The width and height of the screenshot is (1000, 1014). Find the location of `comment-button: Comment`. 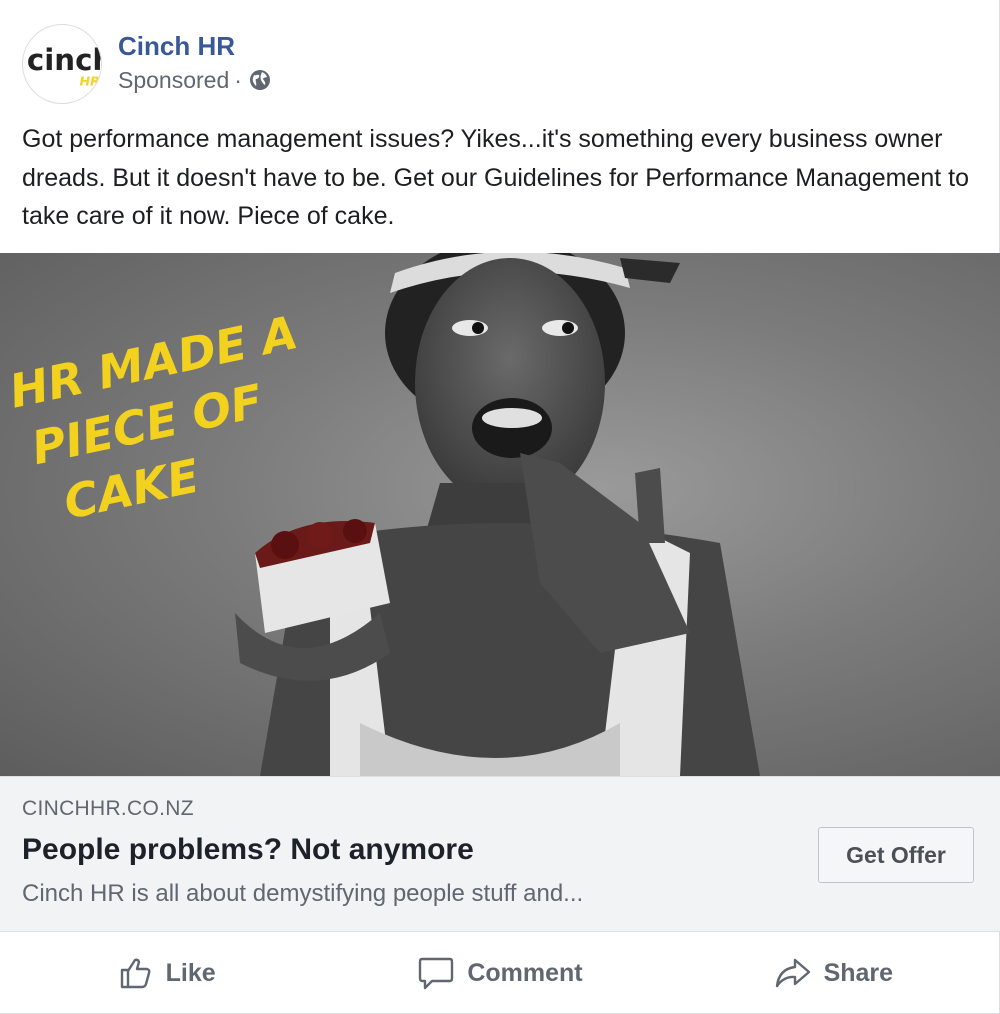

comment-button: Comment is located at coordinates (499, 973).